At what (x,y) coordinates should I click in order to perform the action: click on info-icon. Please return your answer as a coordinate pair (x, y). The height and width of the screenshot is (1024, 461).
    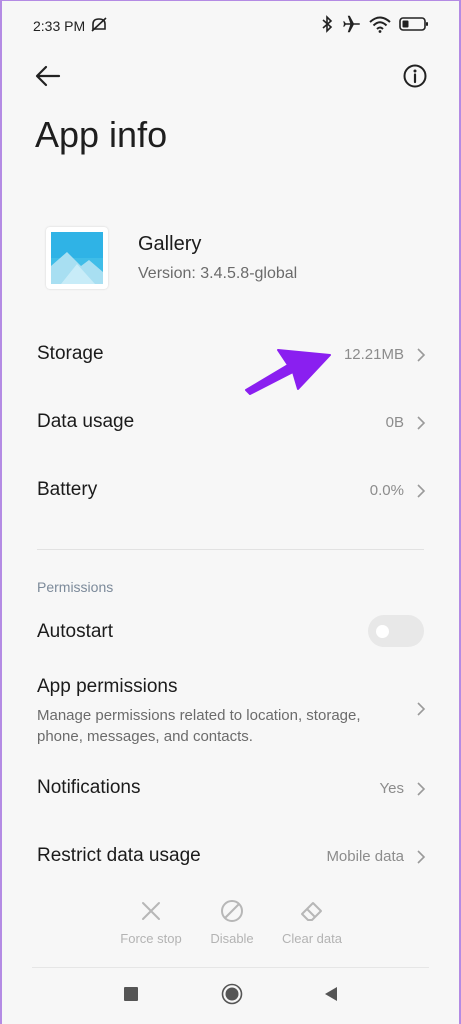
    Looking at the image, I should click on (415, 76).